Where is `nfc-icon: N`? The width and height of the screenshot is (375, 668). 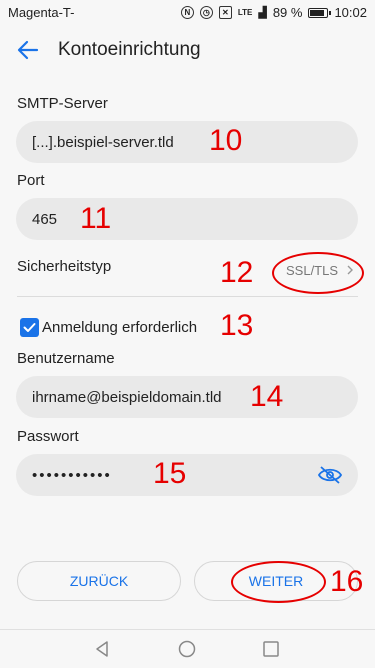
nfc-icon: N is located at coordinates (187, 12).